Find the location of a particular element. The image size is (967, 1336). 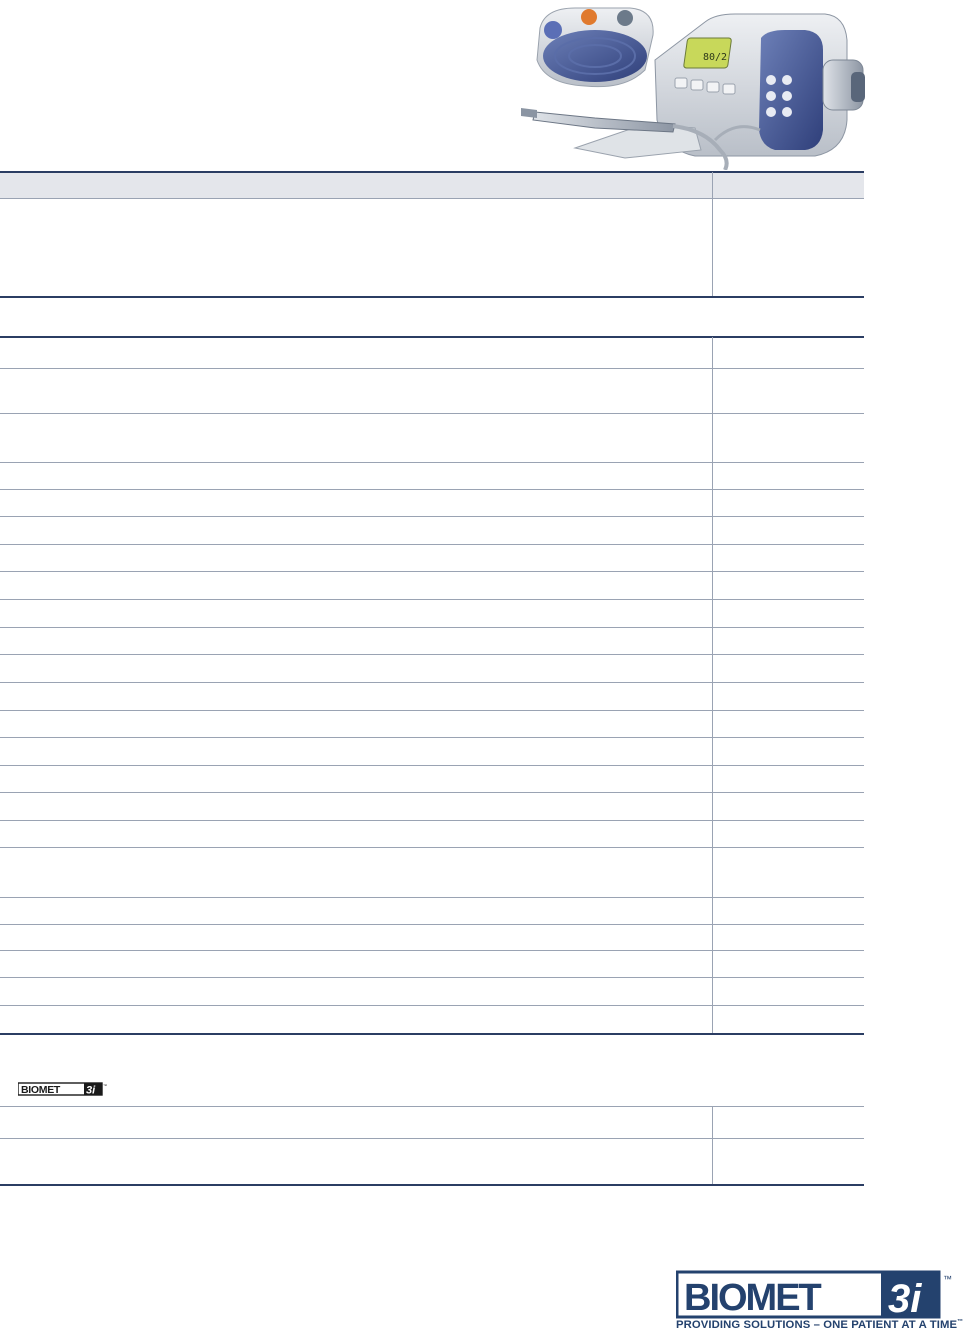

table-bottom-rule is located at coordinates (432, 1185).